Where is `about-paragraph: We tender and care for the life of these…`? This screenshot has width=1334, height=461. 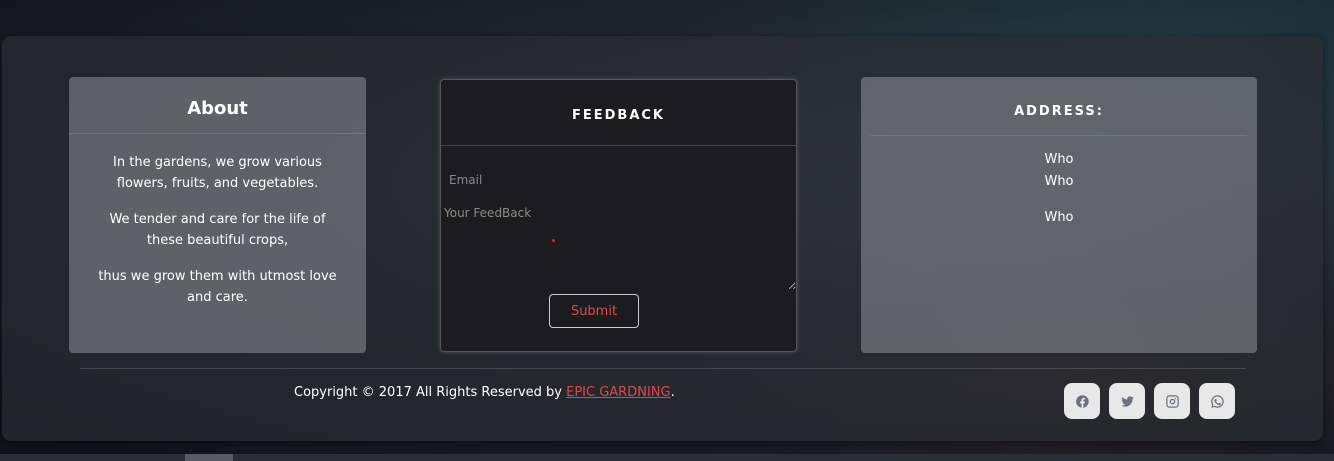
about-paragraph: We tender and care for the life of these… is located at coordinates (217, 230).